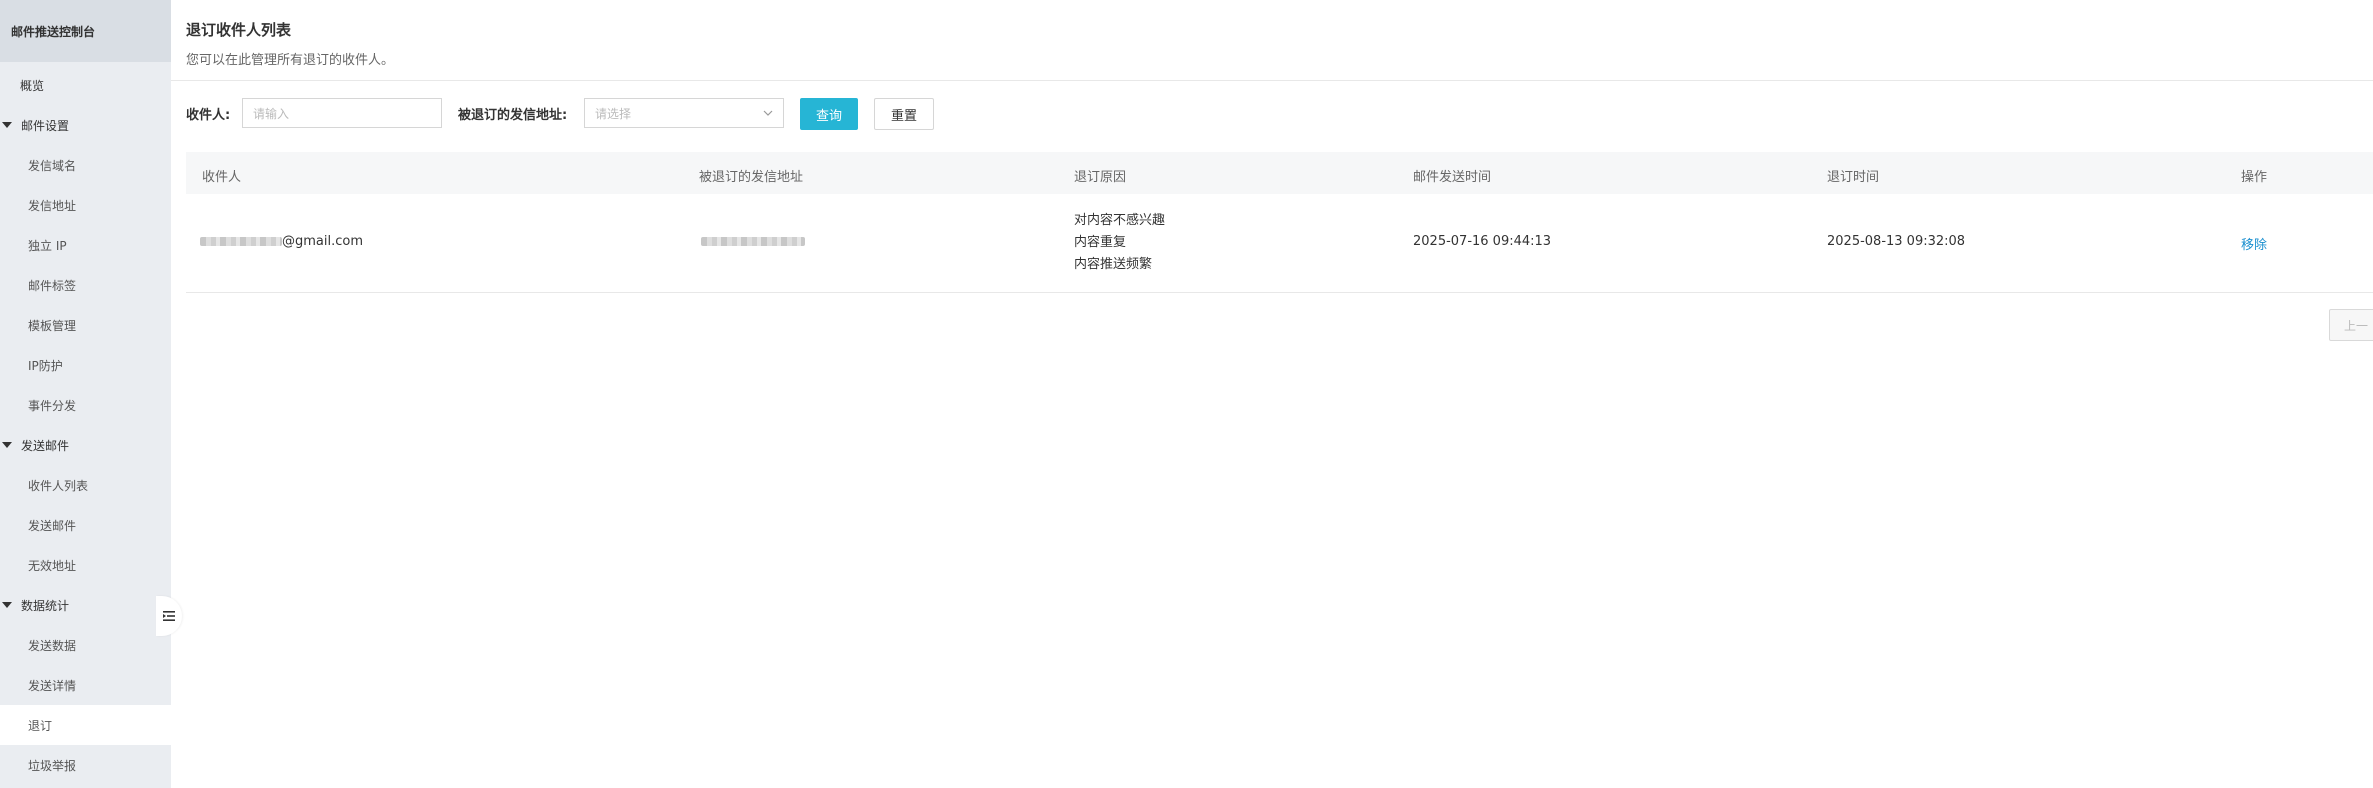 This screenshot has height=788, width=2373. I want to click on reset-button: 重置, so click(904, 114).